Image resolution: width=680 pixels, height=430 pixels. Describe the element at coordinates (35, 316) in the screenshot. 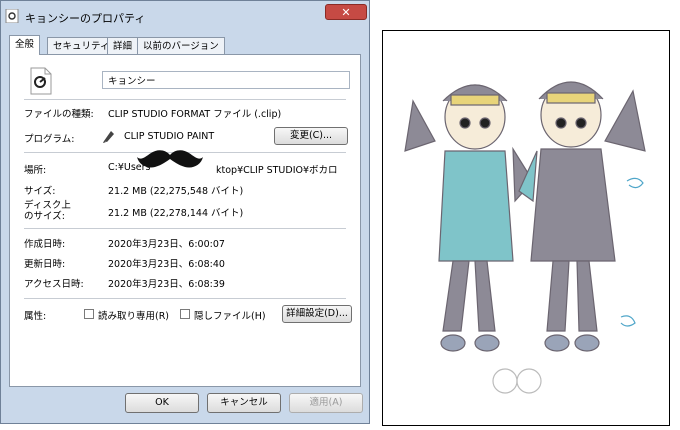

I see `attributes-label: 属性:` at that location.